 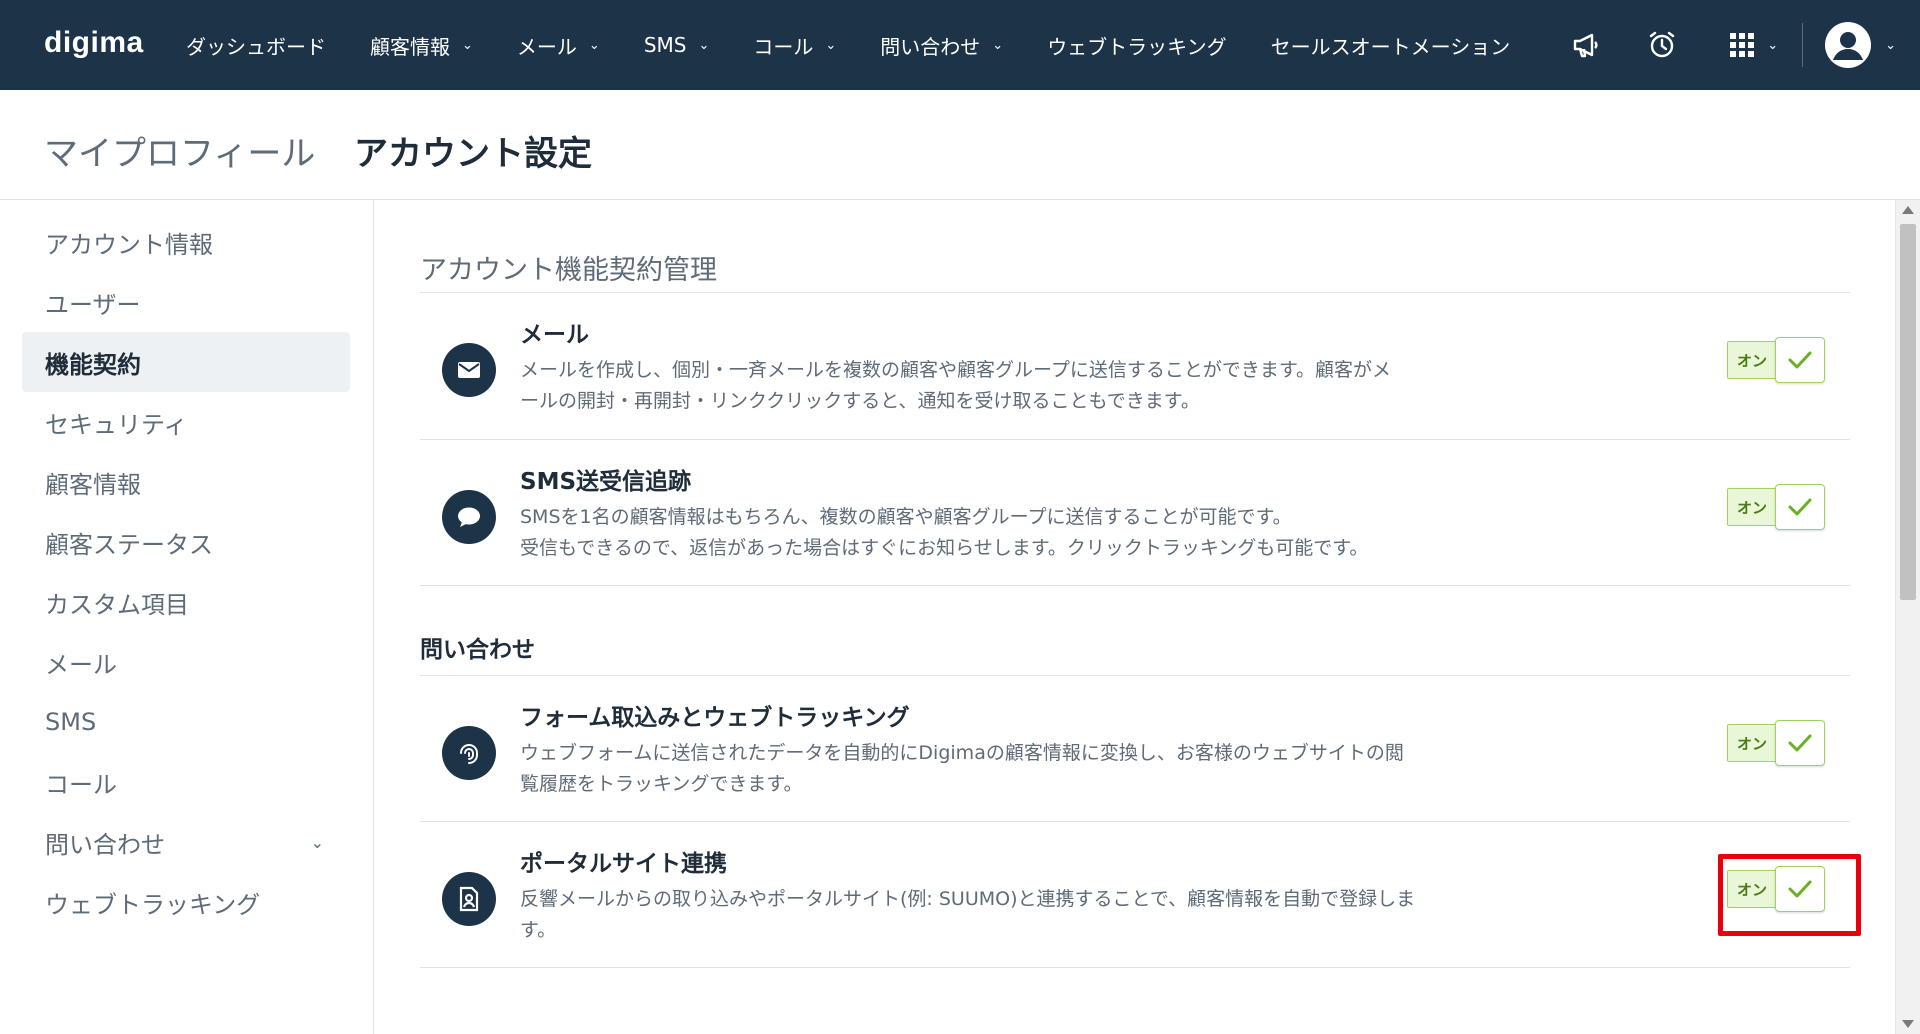 I want to click on group-title-inquiries: 問い合わせ, so click(x=477, y=650).